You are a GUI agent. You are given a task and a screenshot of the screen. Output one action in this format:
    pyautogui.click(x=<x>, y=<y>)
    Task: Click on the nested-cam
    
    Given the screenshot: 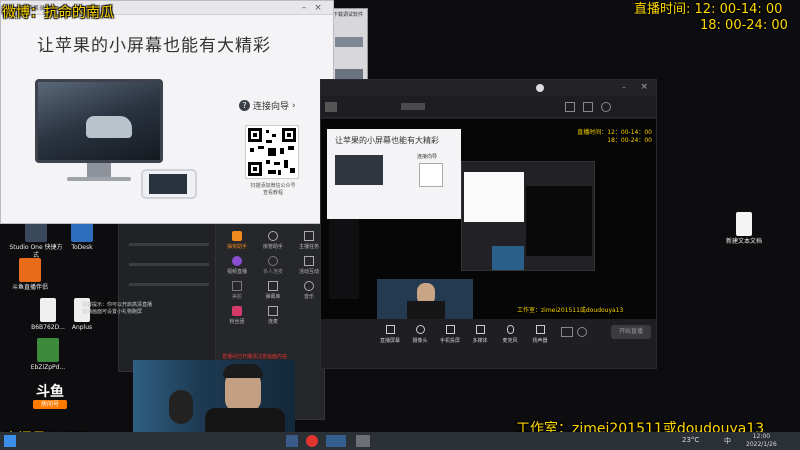 What is the action you would take?
    pyautogui.click(x=425, y=299)
    